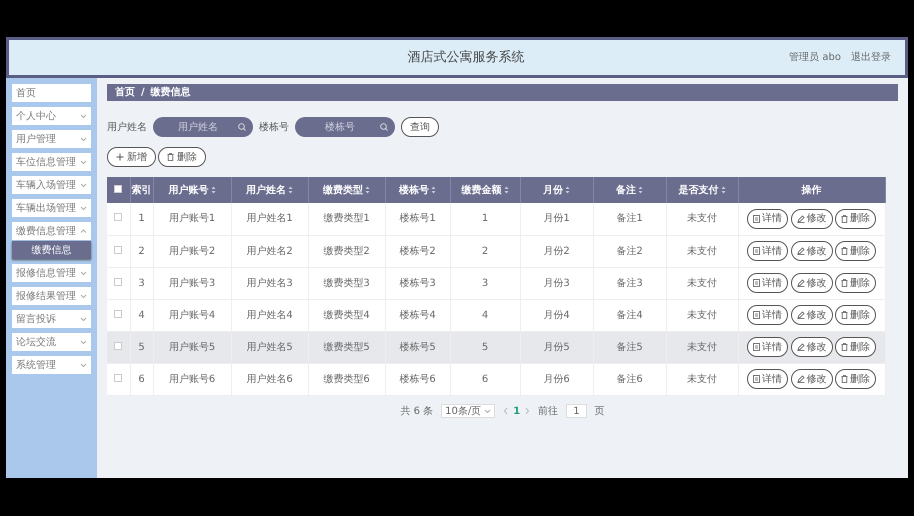  I want to click on search-field: 用户姓名, so click(203, 127).